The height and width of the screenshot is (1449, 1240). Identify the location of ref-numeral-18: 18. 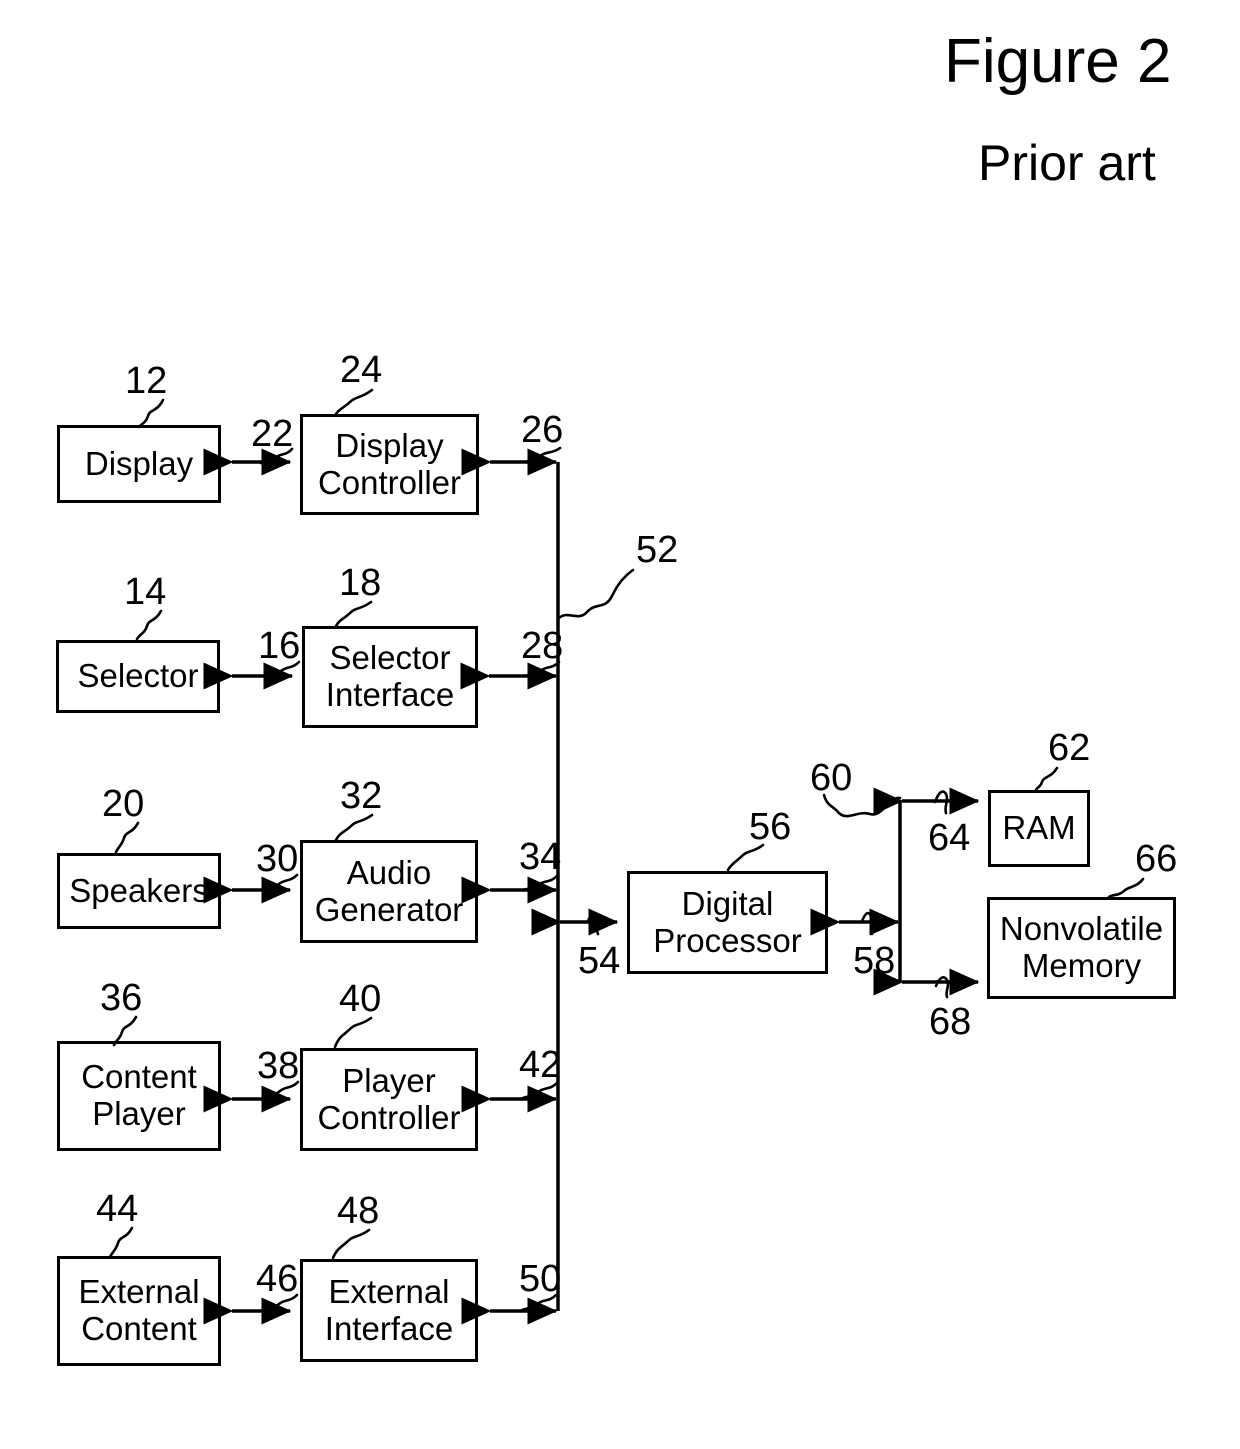
(360, 583).